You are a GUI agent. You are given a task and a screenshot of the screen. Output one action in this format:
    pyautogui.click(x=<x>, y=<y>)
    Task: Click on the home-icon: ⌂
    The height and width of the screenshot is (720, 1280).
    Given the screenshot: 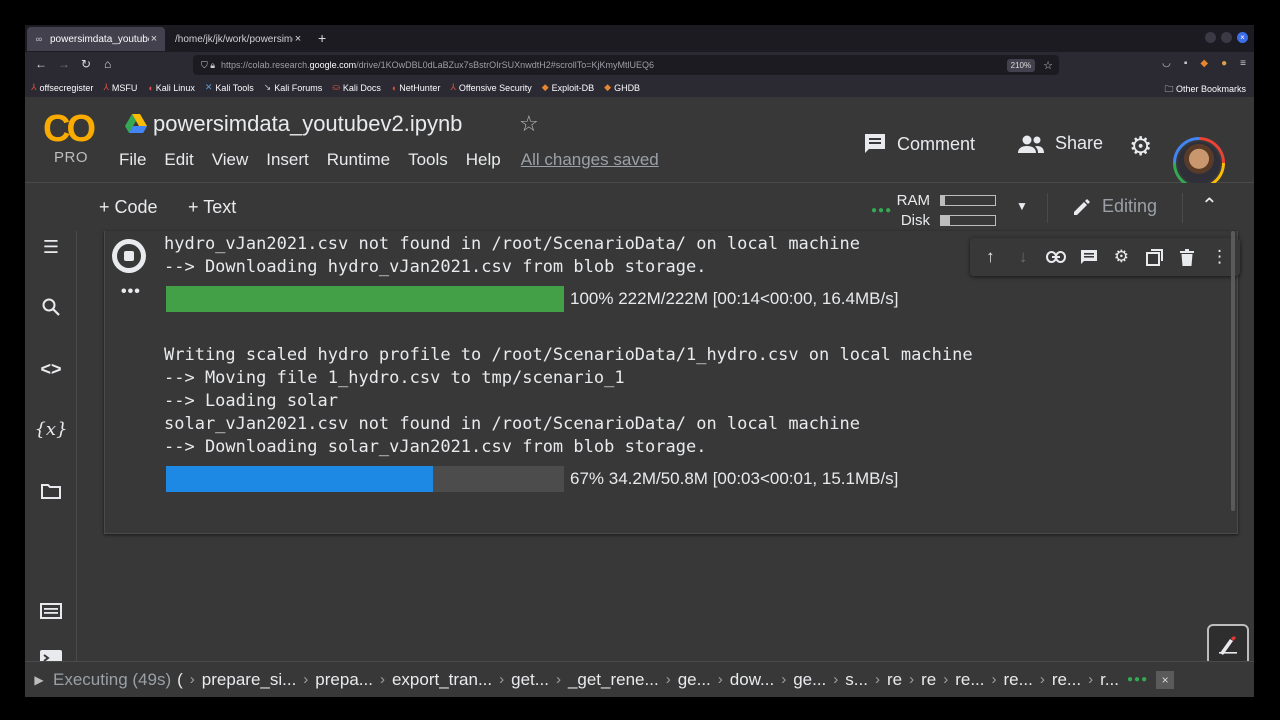 What is the action you would take?
    pyautogui.click(x=107, y=64)
    